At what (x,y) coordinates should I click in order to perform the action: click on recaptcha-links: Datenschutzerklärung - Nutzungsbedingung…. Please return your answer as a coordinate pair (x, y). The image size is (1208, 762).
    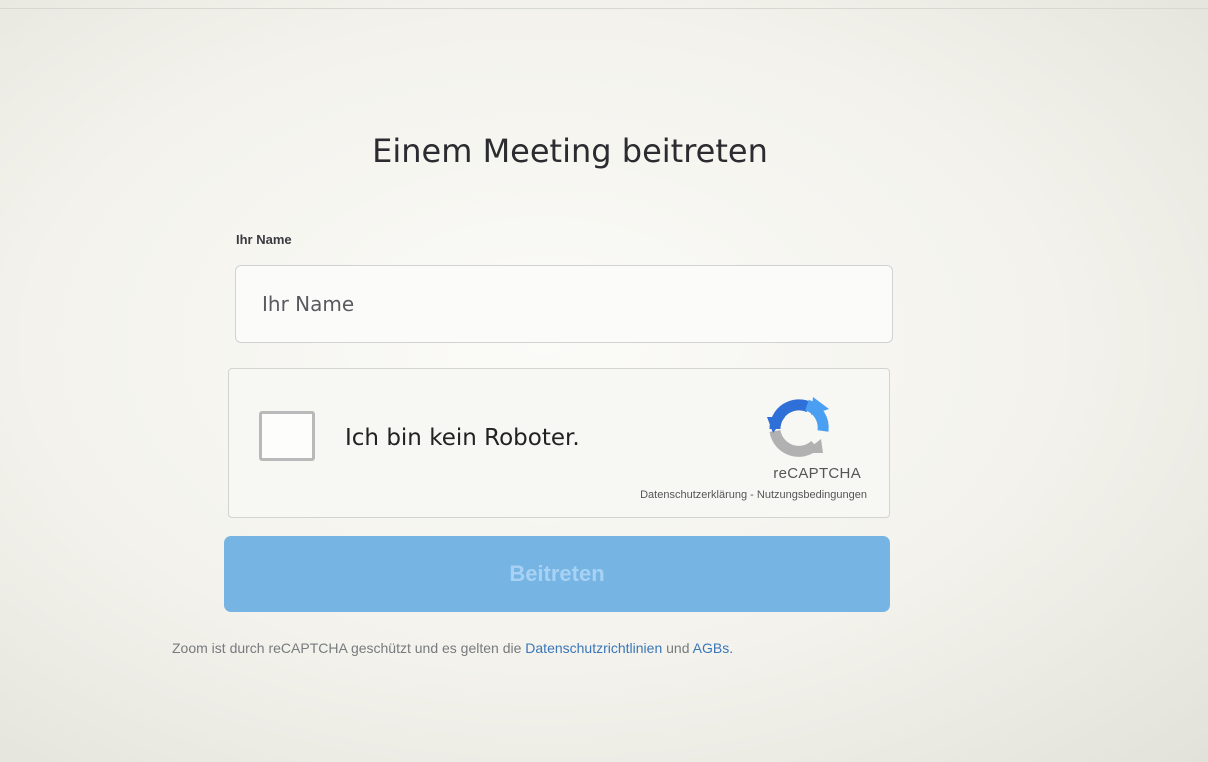
    Looking at the image, I should click on (753, 495).